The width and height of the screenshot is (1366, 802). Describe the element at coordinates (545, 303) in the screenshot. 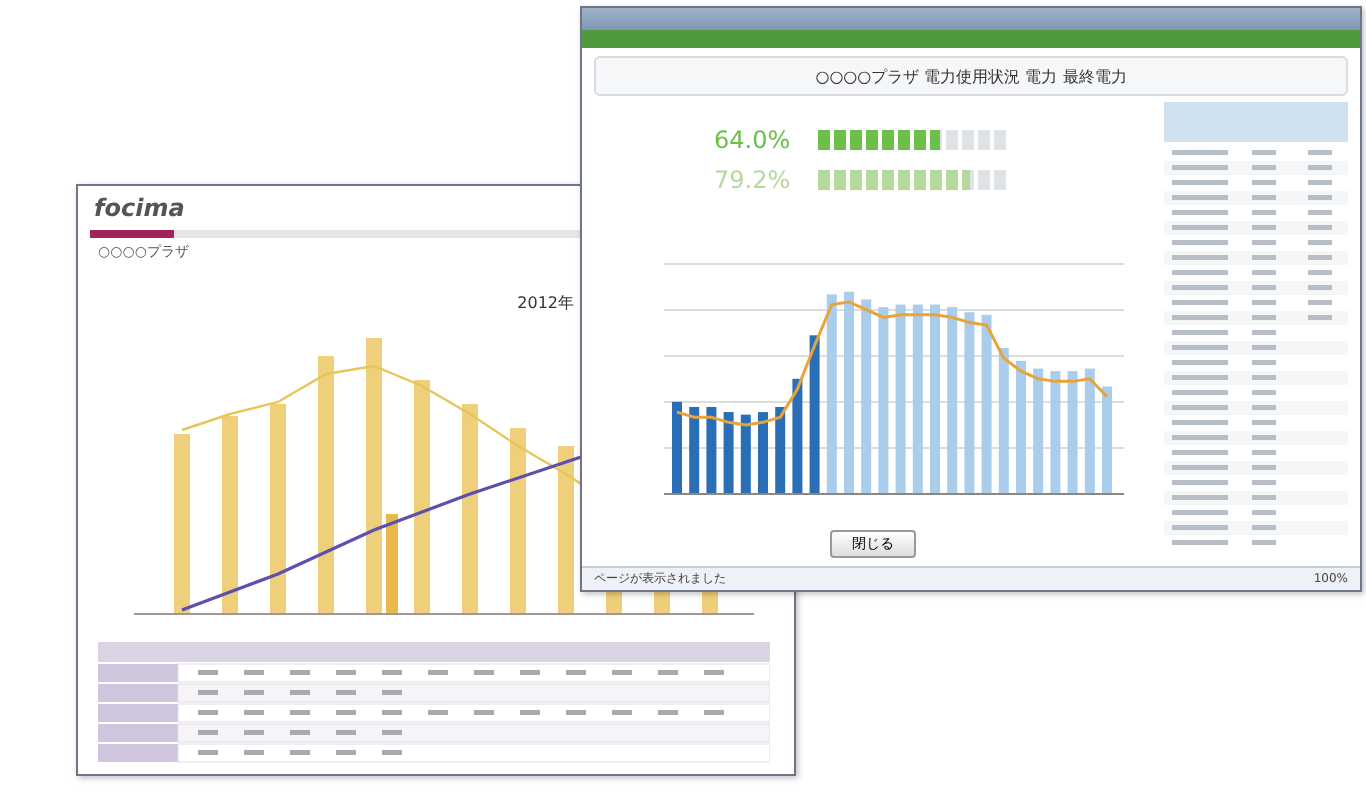

I see `year-label: 2012年` at that location.